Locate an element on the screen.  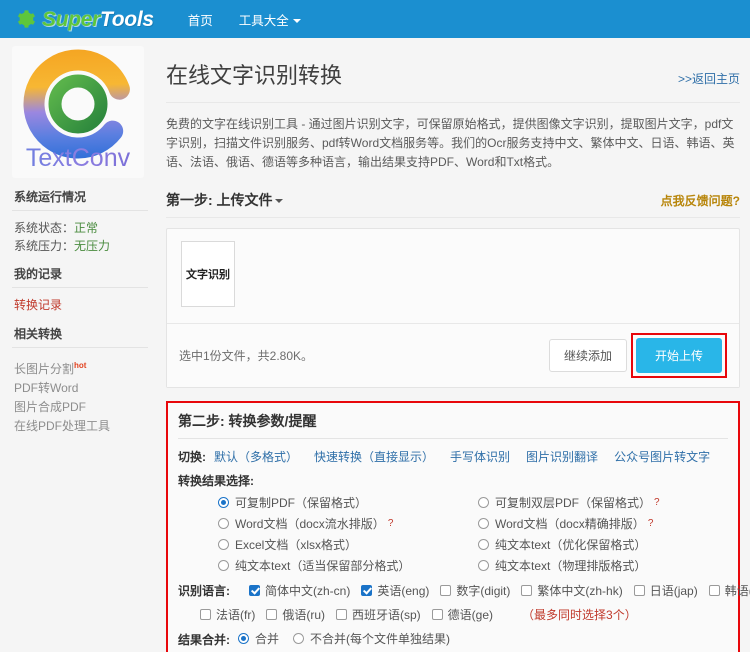
result-format-label: 转换结果选择: is located at coordinates (216, 481).